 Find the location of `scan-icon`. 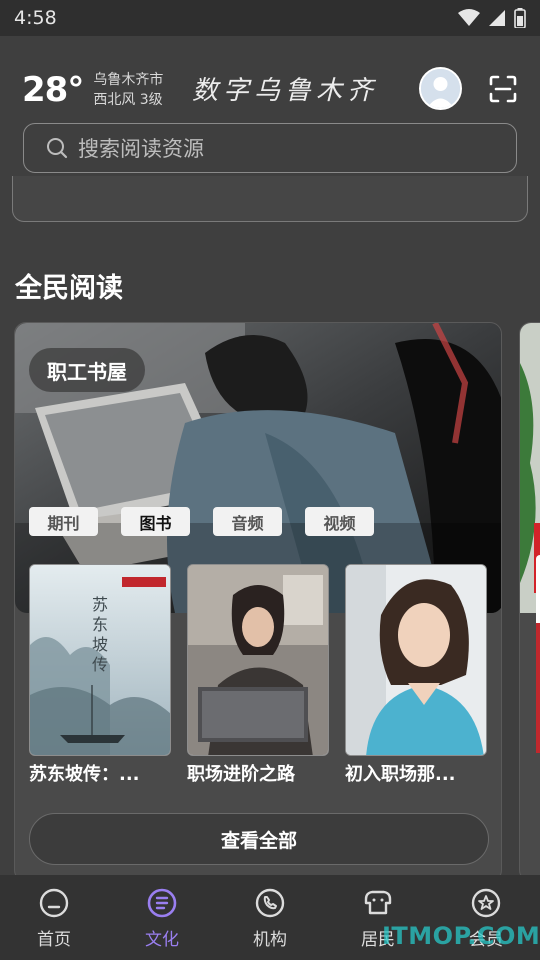

scan-icon is located at coordinates (503, 89).